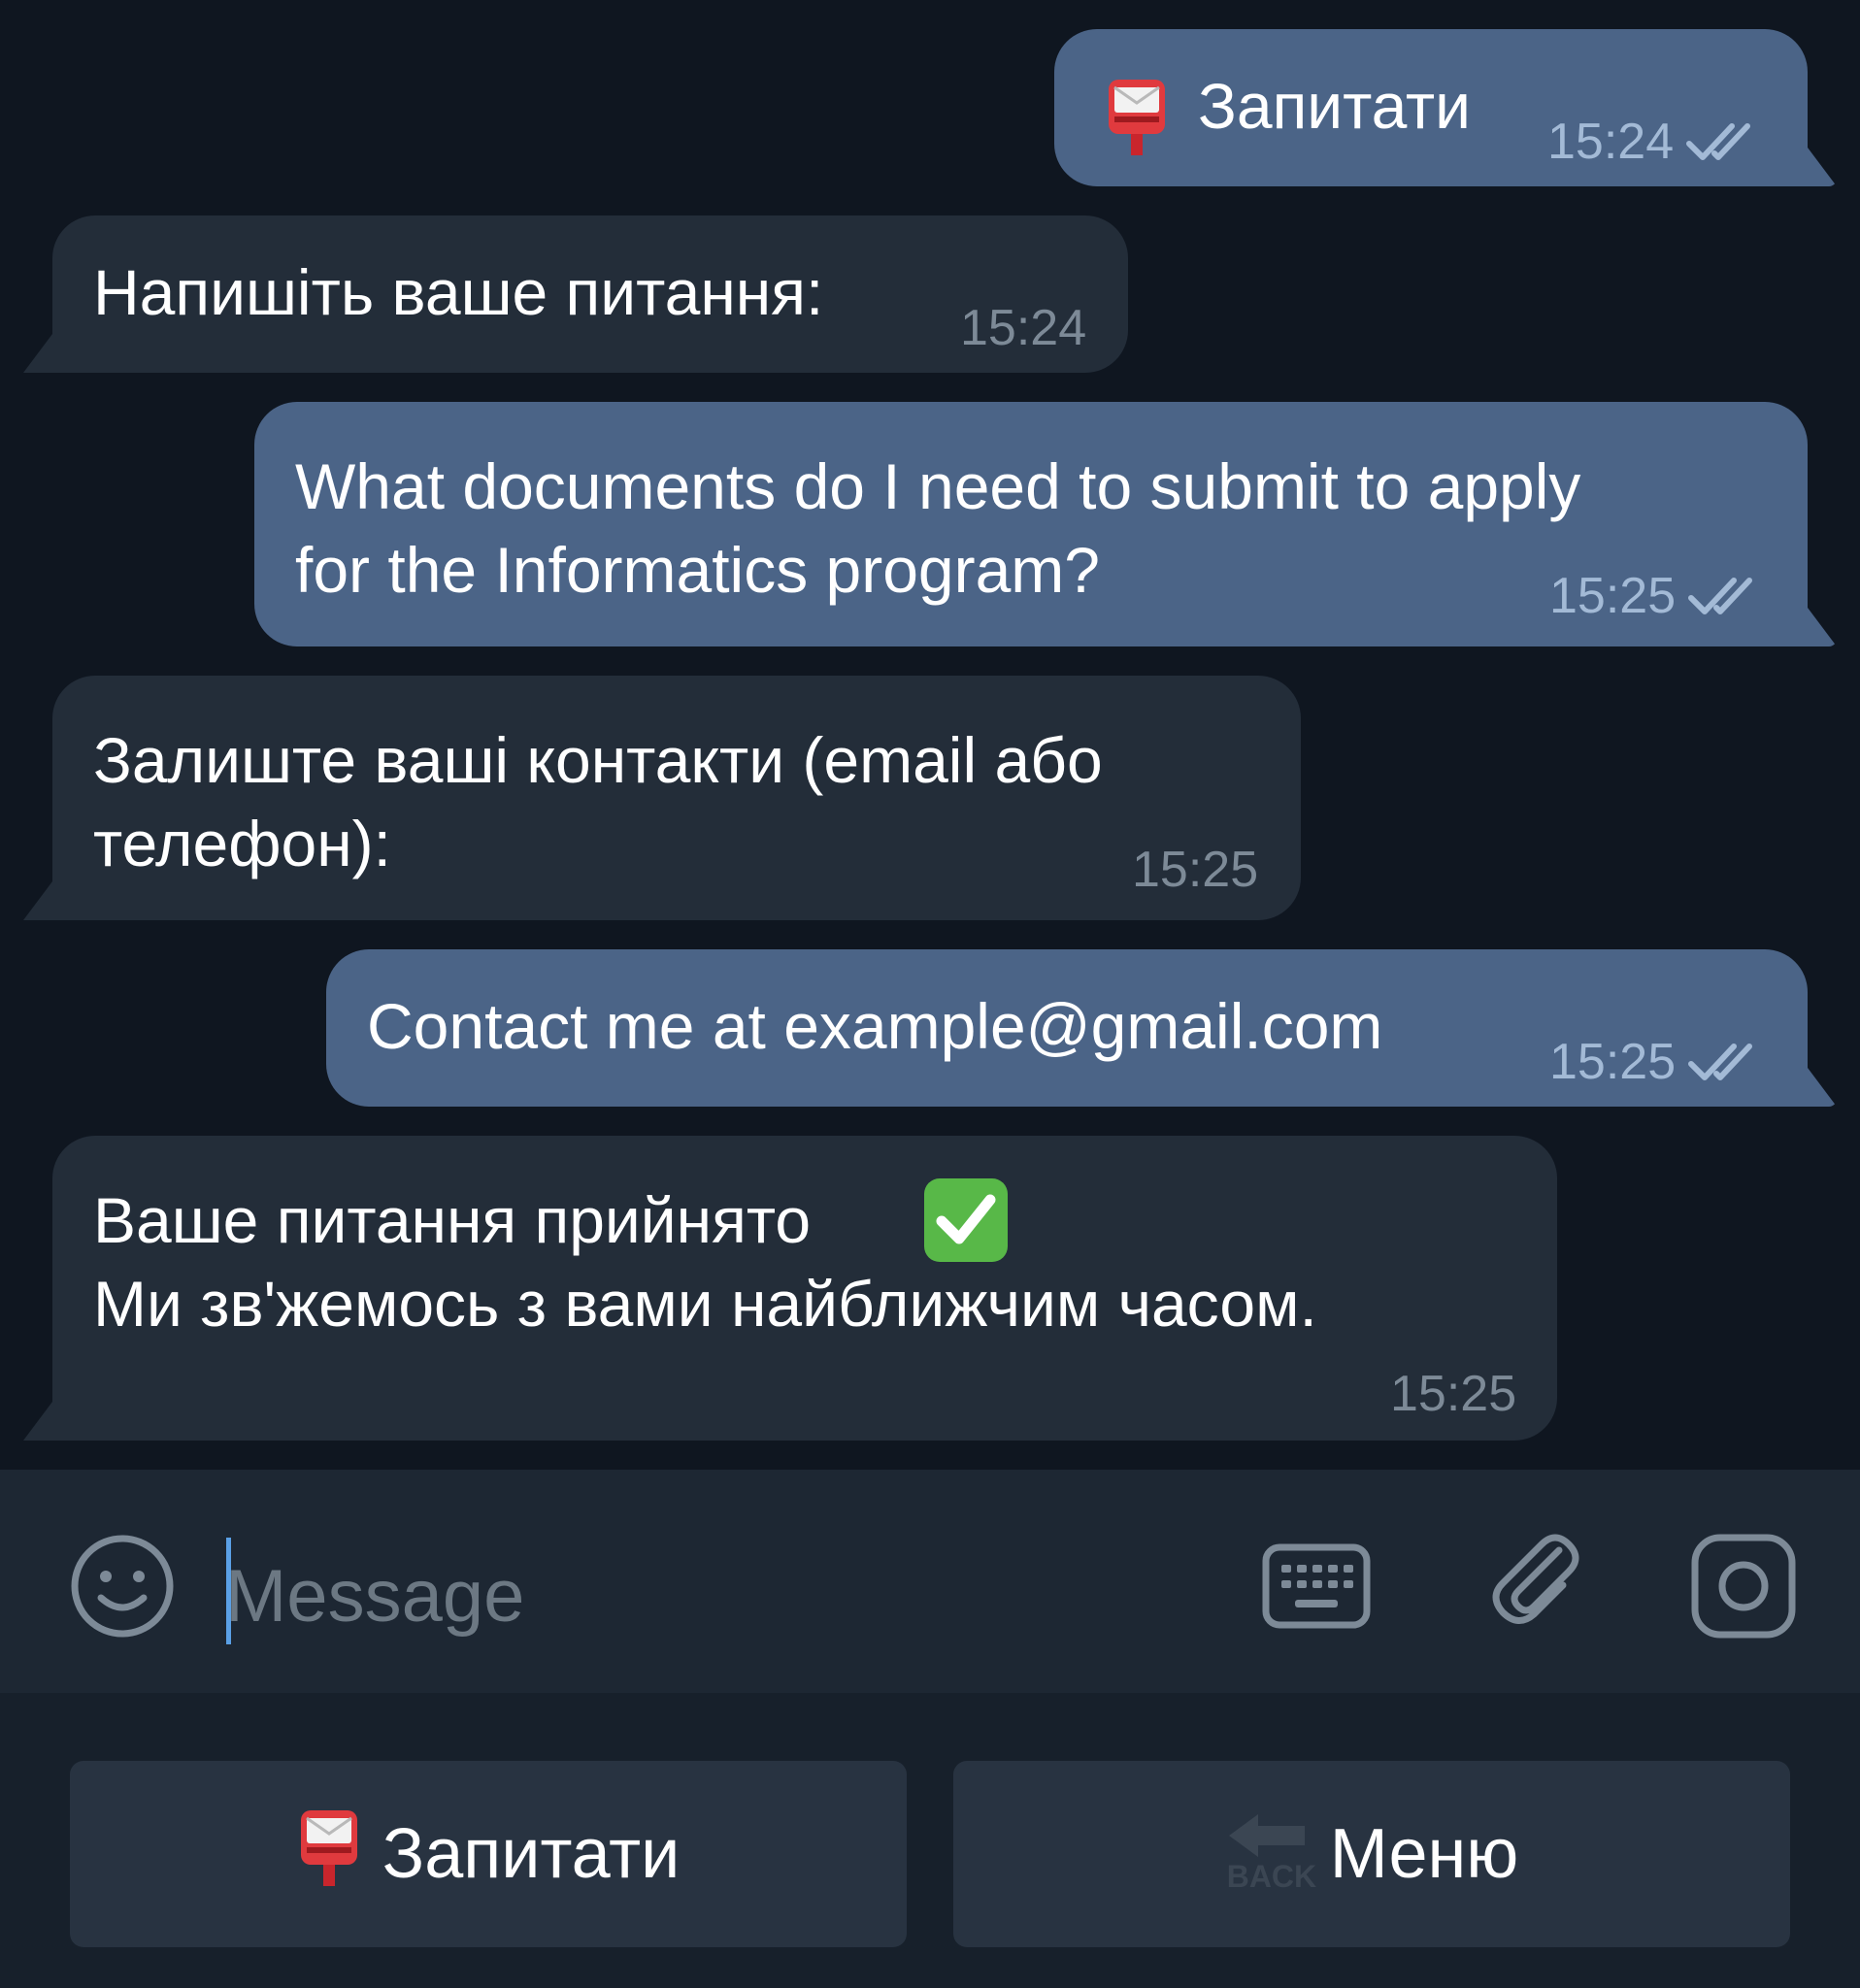 The width and height of the screenshot is (1860, 1988). I want to click on incoming-message: Напишіть ваше питання: 15:24, so click(590, 294).